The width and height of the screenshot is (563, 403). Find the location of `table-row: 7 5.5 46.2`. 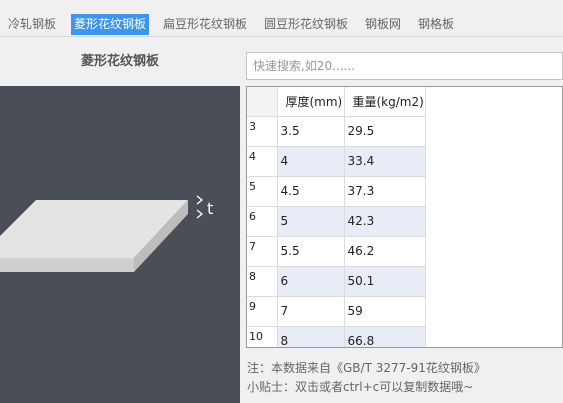

table-row: 7 5.5 46.2 is located at coordinates (336, 251).